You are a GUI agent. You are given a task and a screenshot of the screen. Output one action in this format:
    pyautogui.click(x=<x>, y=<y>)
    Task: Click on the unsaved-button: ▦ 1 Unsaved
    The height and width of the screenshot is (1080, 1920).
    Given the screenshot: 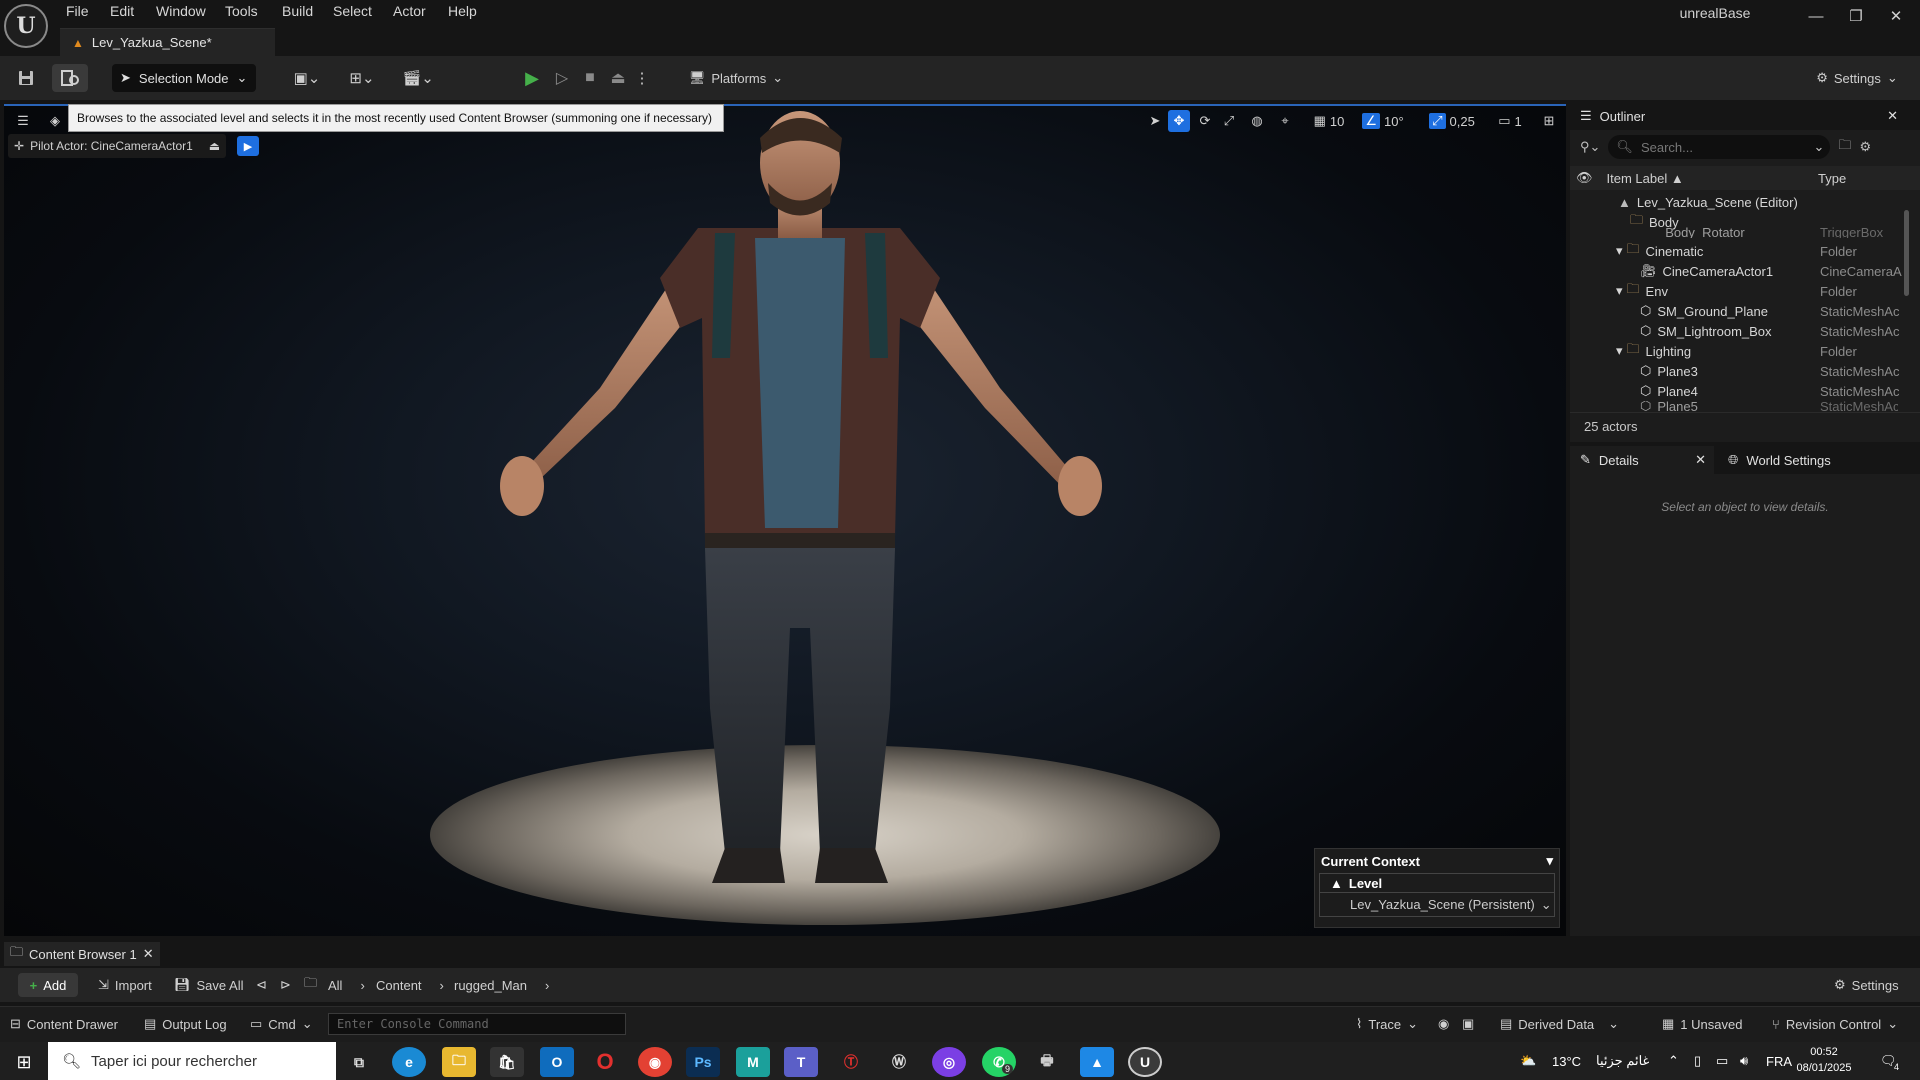 What is the action you would take?
    pyautogui.click(x=1702, y=1024)
    